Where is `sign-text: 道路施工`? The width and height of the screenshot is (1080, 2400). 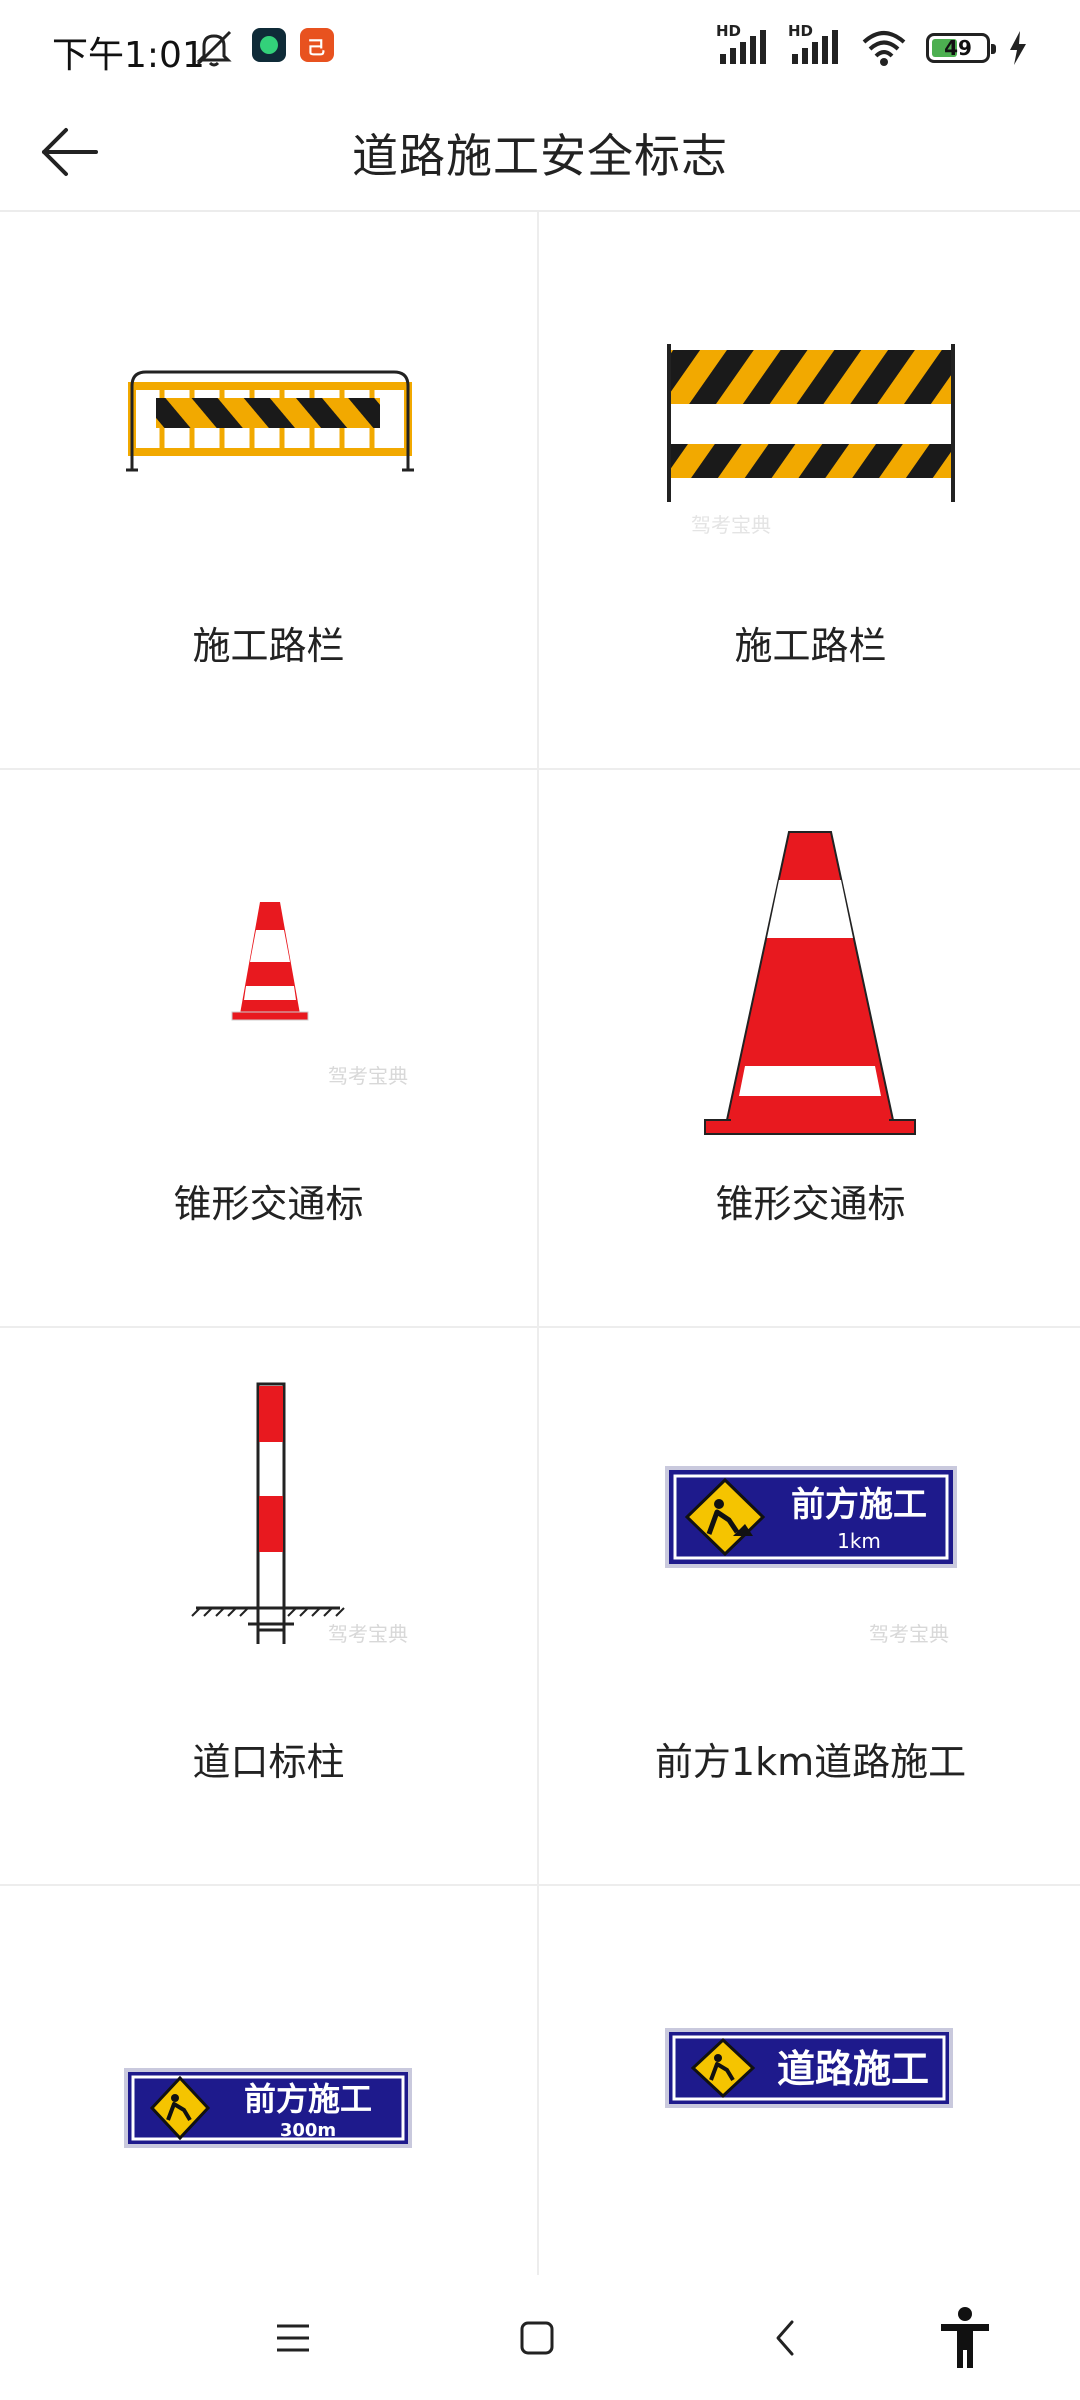
sign-text: 道路施工 is located at coordinates (853, 2069).